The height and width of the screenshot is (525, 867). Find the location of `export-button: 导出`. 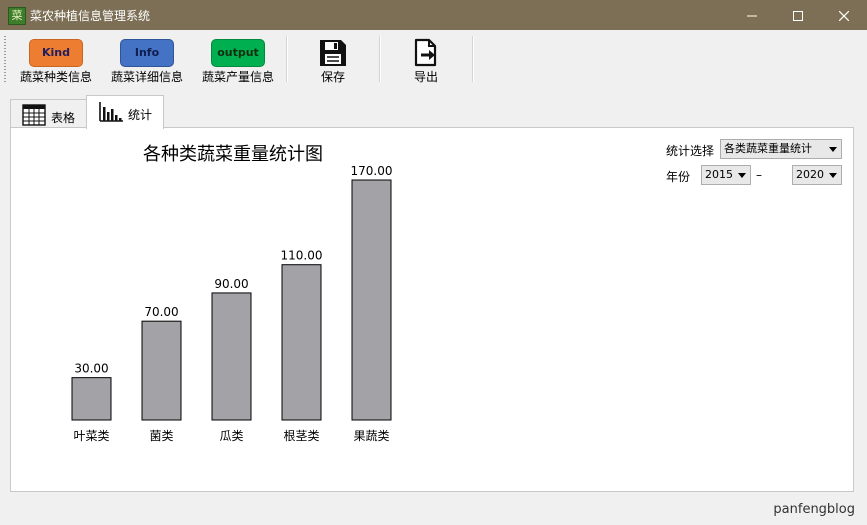

export-button: 导出 is located at coordinates (426, 60).